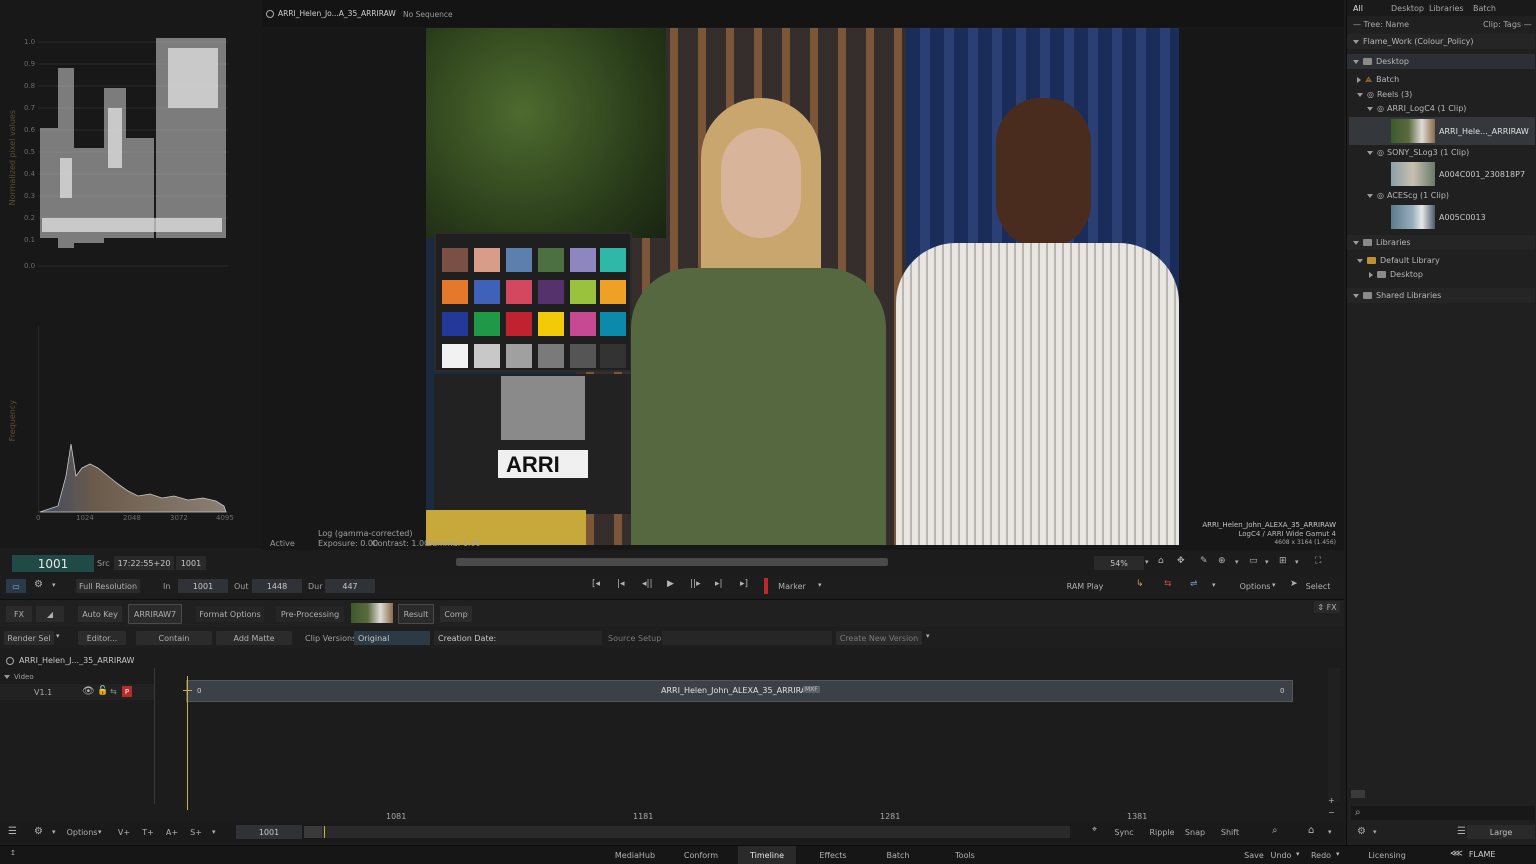 The height and width of the screenshot is (864, 1536). I want to click on frame-counter: 1001, so click(53, 563).